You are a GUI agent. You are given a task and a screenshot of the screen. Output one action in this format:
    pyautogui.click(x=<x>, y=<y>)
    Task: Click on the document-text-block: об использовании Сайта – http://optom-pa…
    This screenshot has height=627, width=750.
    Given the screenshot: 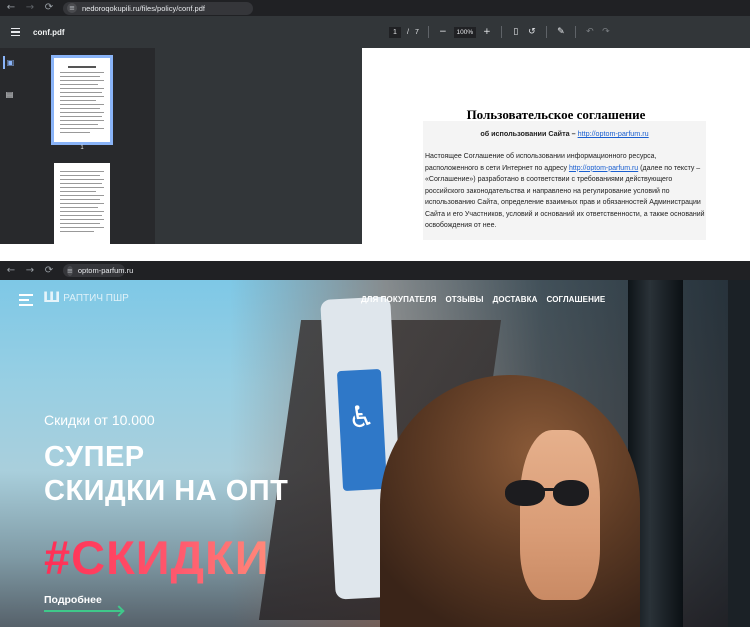 What is the action you would take?
    pyautogui.click(x=564, y=180)
    